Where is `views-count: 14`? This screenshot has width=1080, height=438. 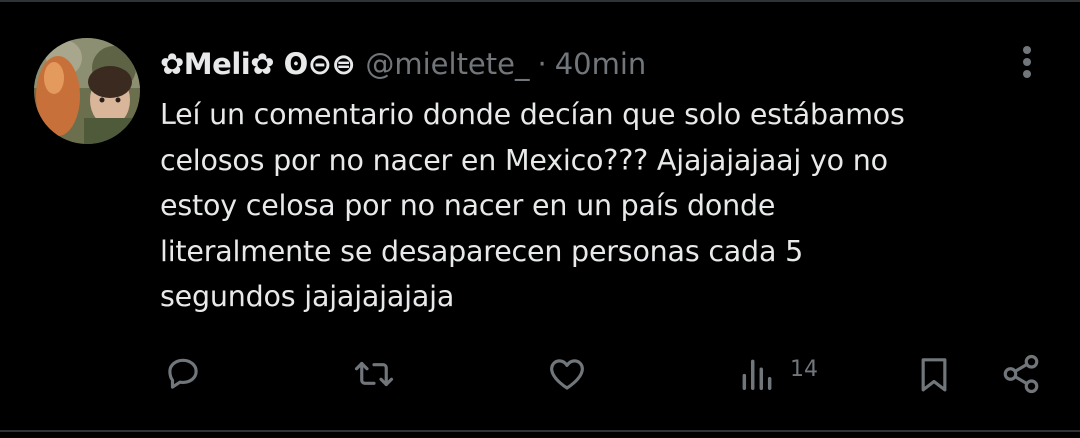 views-count: 14 is located at coordinates (804, 369).